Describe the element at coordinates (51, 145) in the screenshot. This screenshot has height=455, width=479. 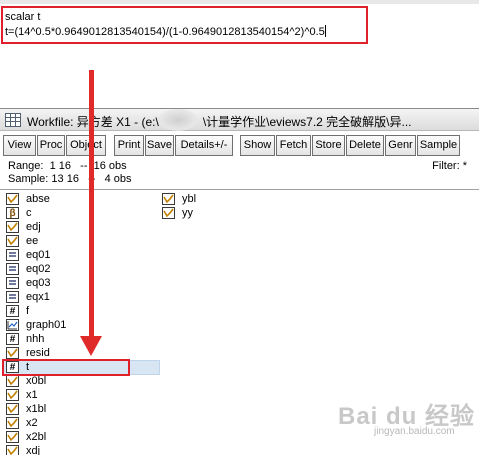
I see `proc-button: Proc` at that location.